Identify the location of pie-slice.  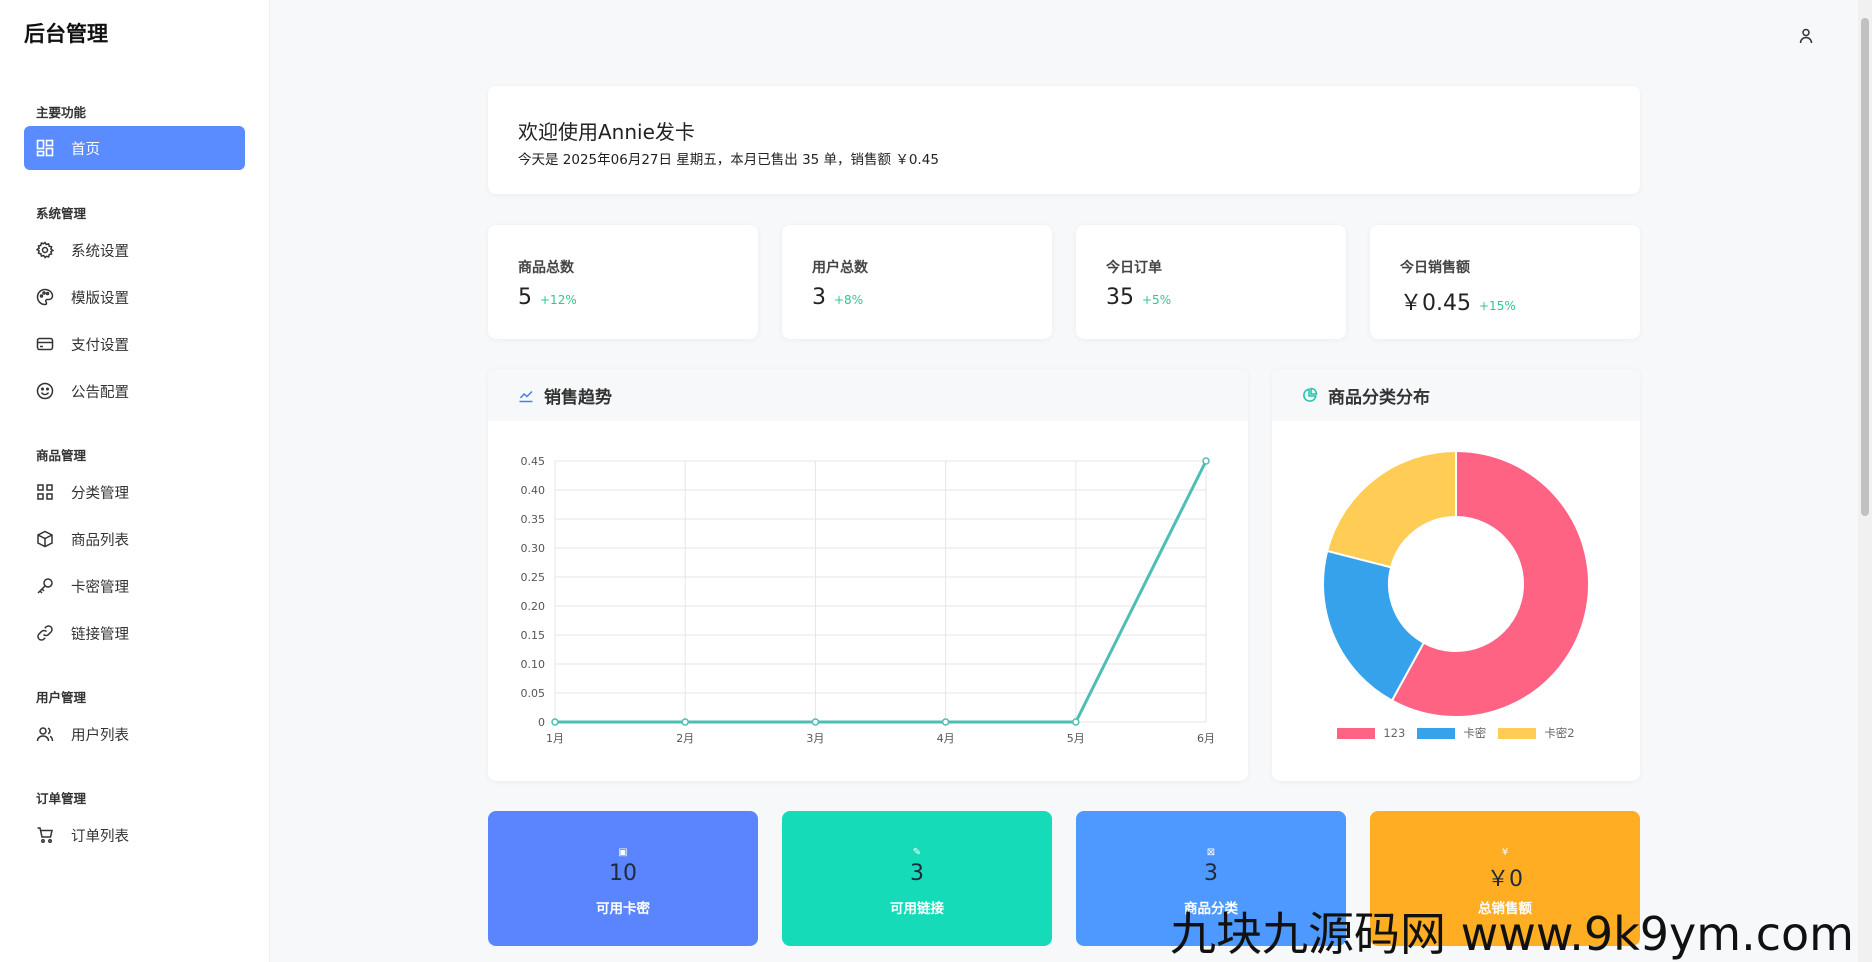
(1391, 509).